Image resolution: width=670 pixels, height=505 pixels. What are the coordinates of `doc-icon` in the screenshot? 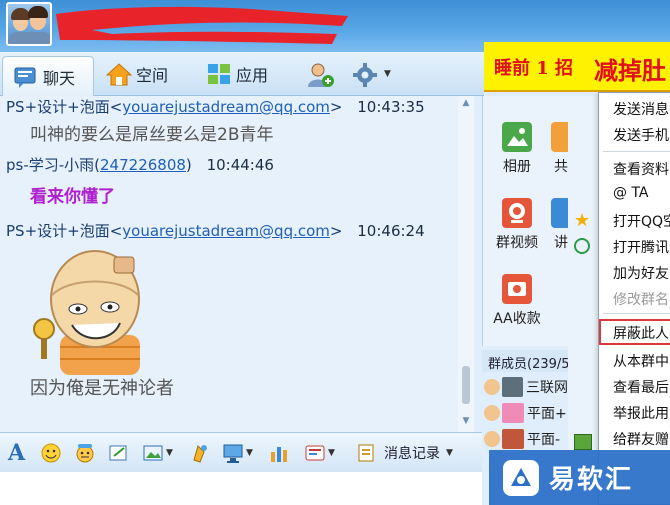 It's located at (279, 453).